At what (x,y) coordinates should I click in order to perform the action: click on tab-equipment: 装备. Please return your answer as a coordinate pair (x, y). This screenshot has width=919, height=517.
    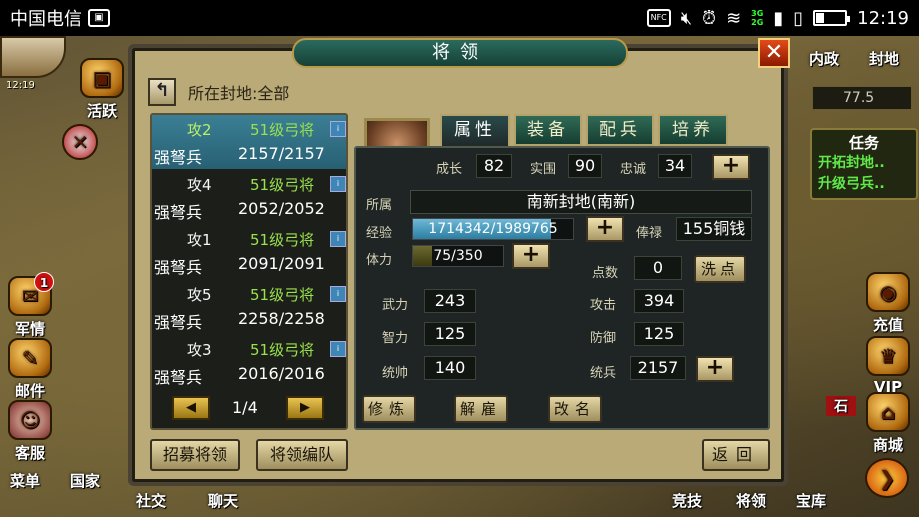
    Looking at the image, I should click on (548, 130).